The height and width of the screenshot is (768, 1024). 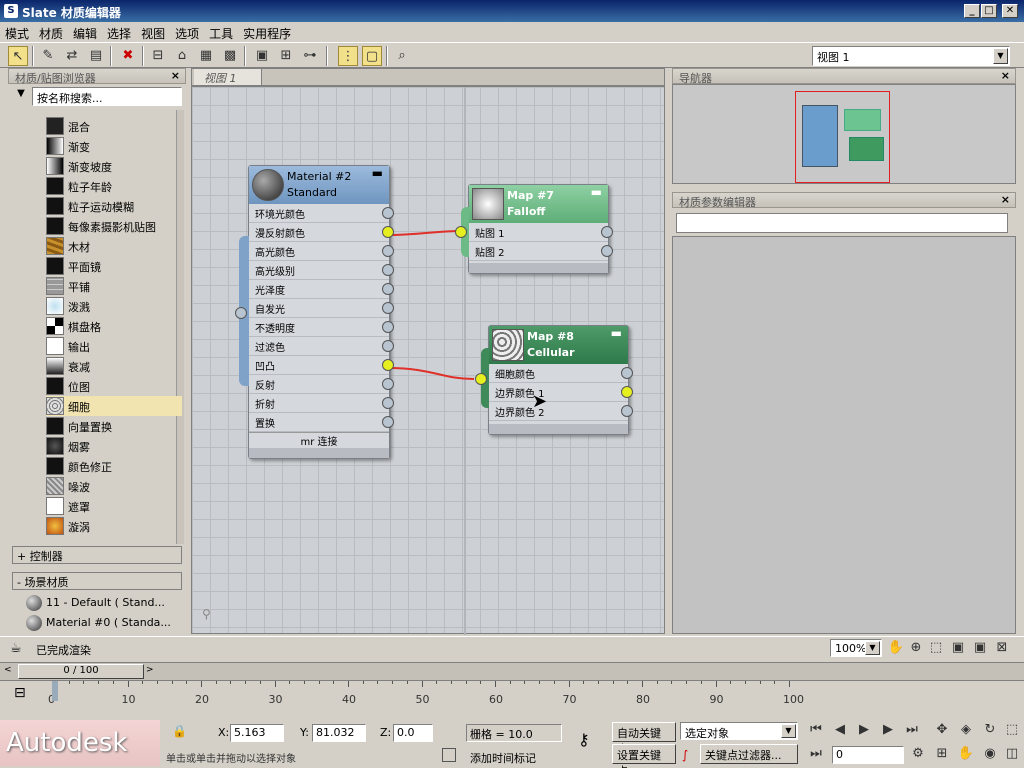 I want to click on time-slider-thumb: 0 / 100, so click(x=81, y=671).